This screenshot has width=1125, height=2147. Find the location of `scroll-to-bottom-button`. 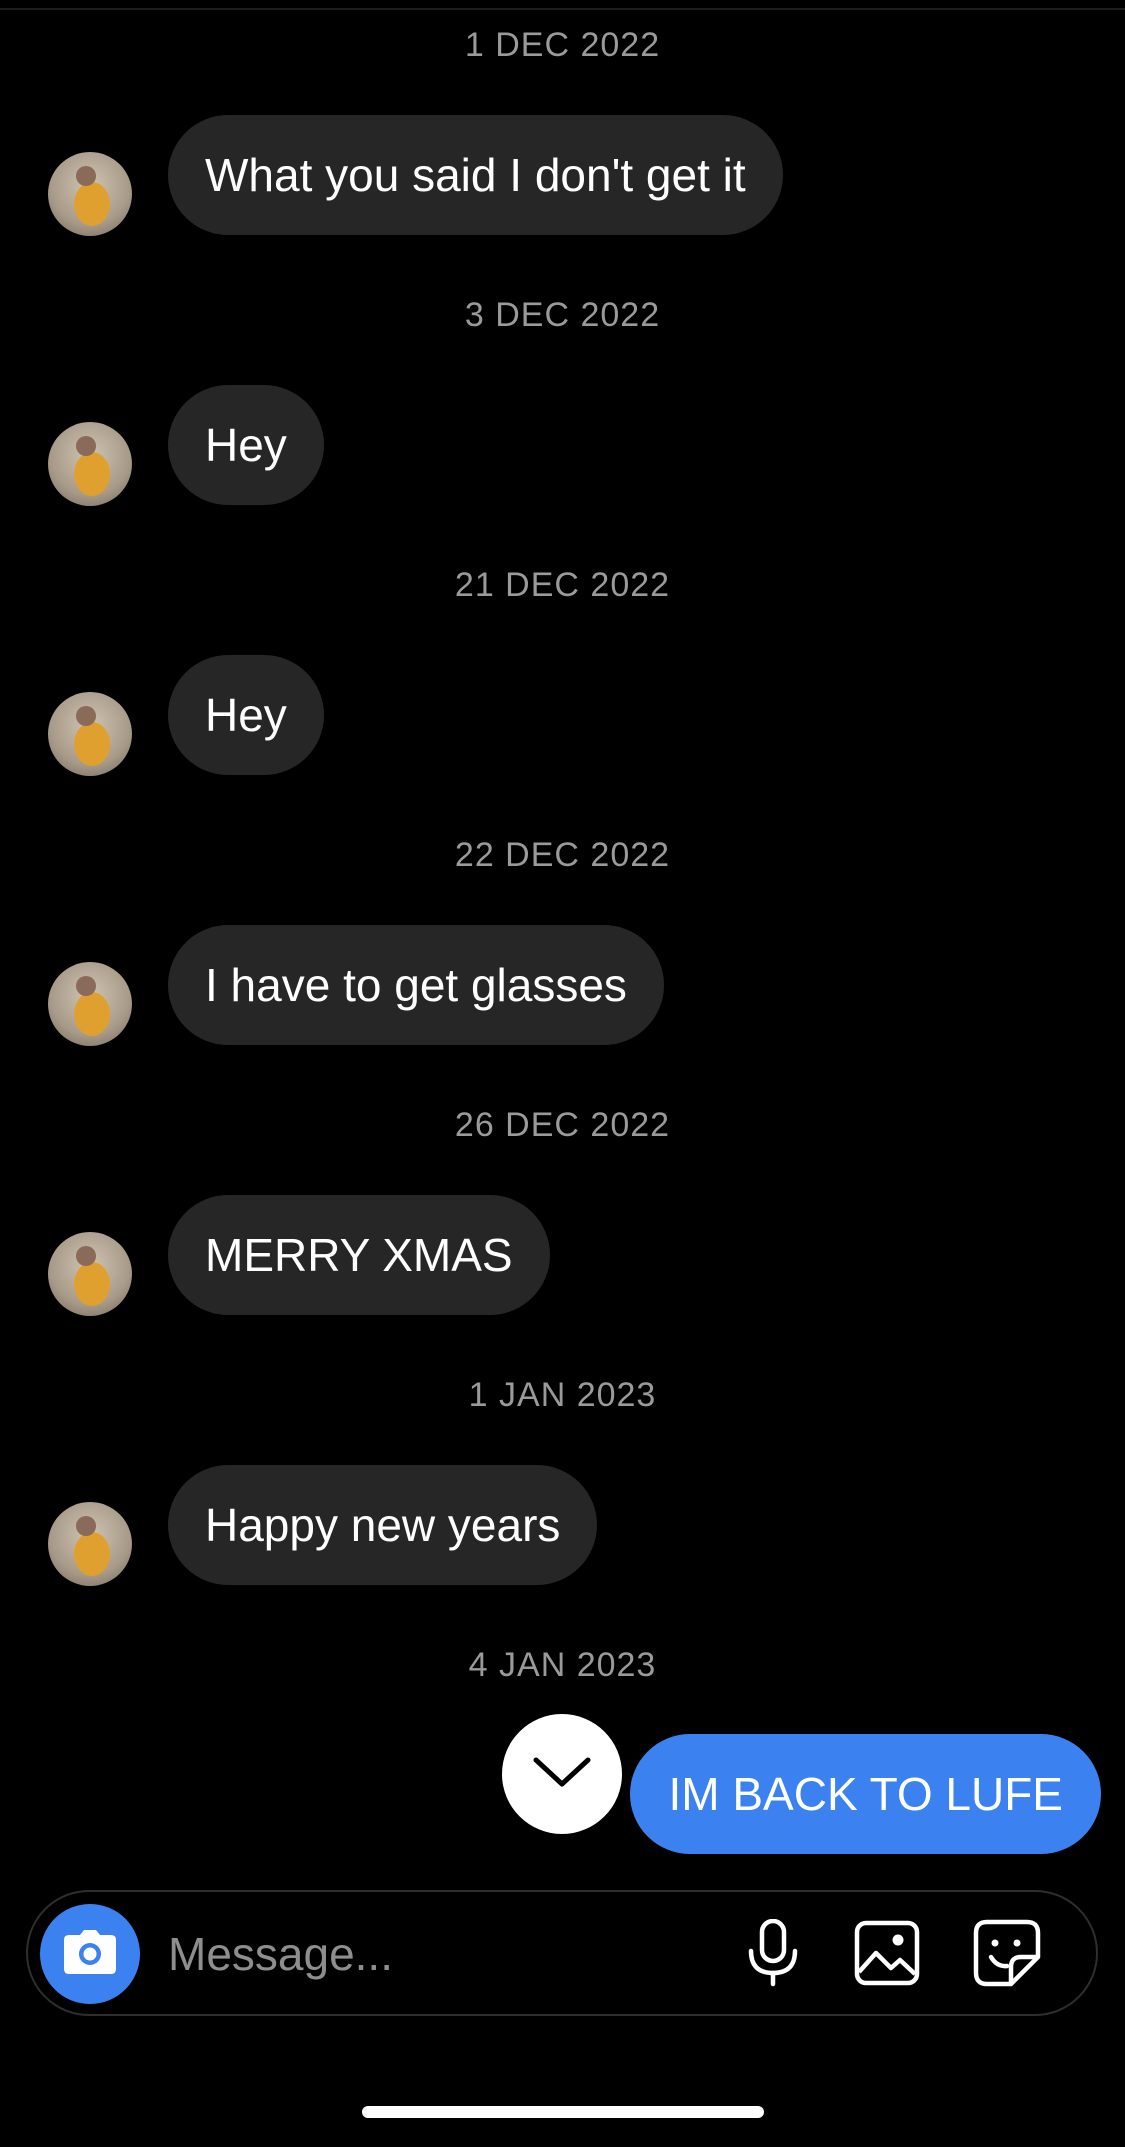

scroll-to-bottom-button is located at coordinates (562, 1774).